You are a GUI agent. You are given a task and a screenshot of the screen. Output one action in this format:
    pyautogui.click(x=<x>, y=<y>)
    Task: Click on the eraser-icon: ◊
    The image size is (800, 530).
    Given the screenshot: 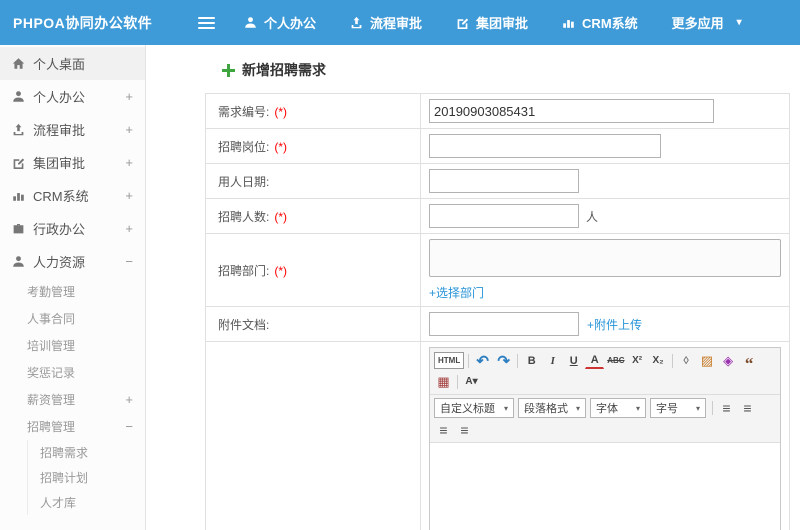 What is the action you would take?
    pyautogui.click(x=686, y=360)
    